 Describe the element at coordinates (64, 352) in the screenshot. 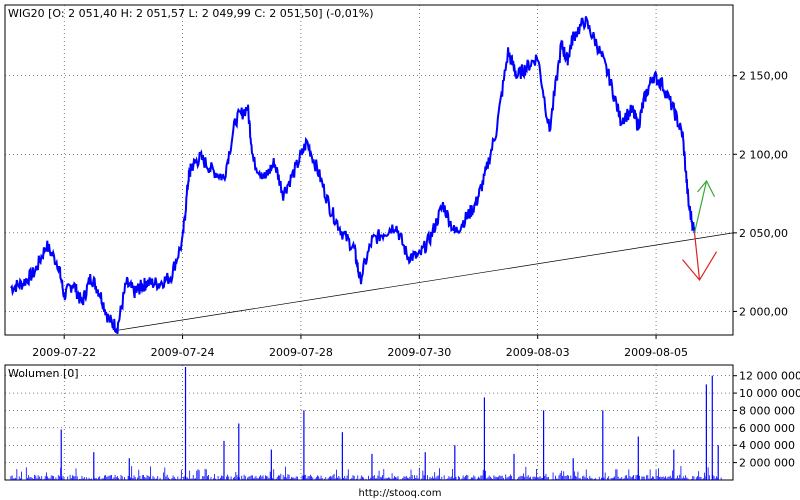

I see `date-tick-label: 2009-07-22` at that location.